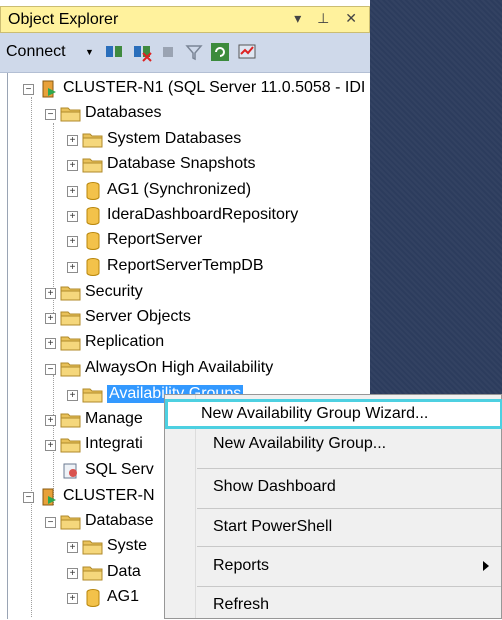 The image size is (502, 620). Describe the element at coordinates (274, 486) in the screenshot. I see `menu-item-label: Show Dashboard` at that location.